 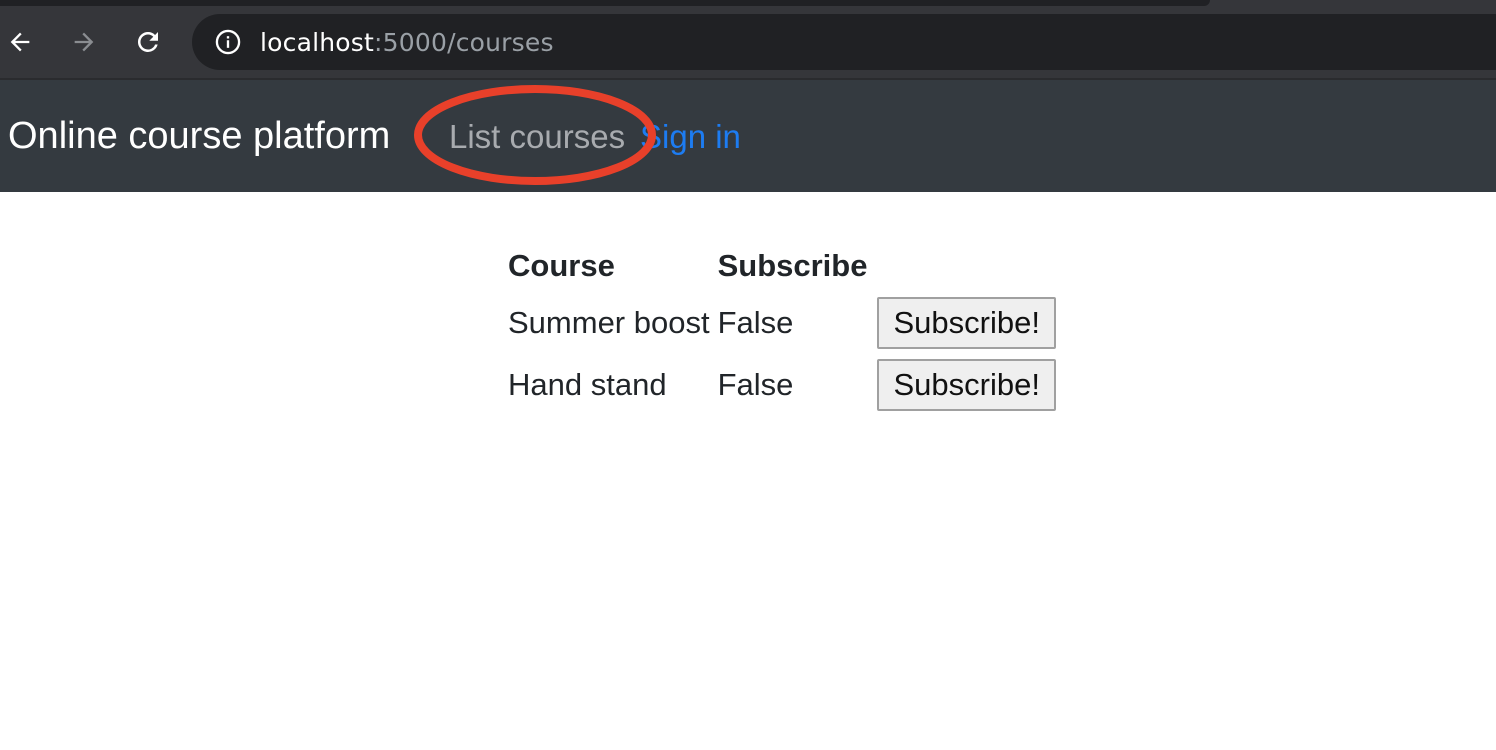 I want to click on nav-link-sign-in: Sign in, so click(x=690, y=136).